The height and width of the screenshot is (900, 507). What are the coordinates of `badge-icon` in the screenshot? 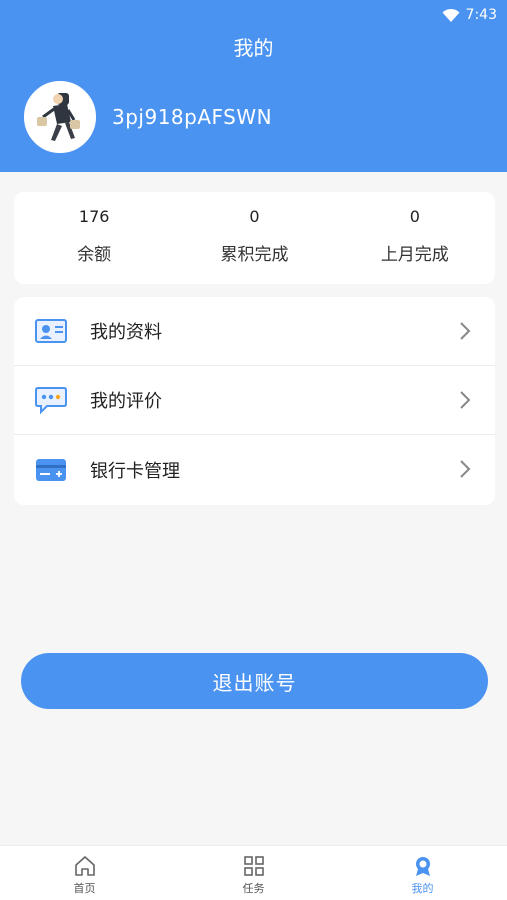 It's located at (422, 866).